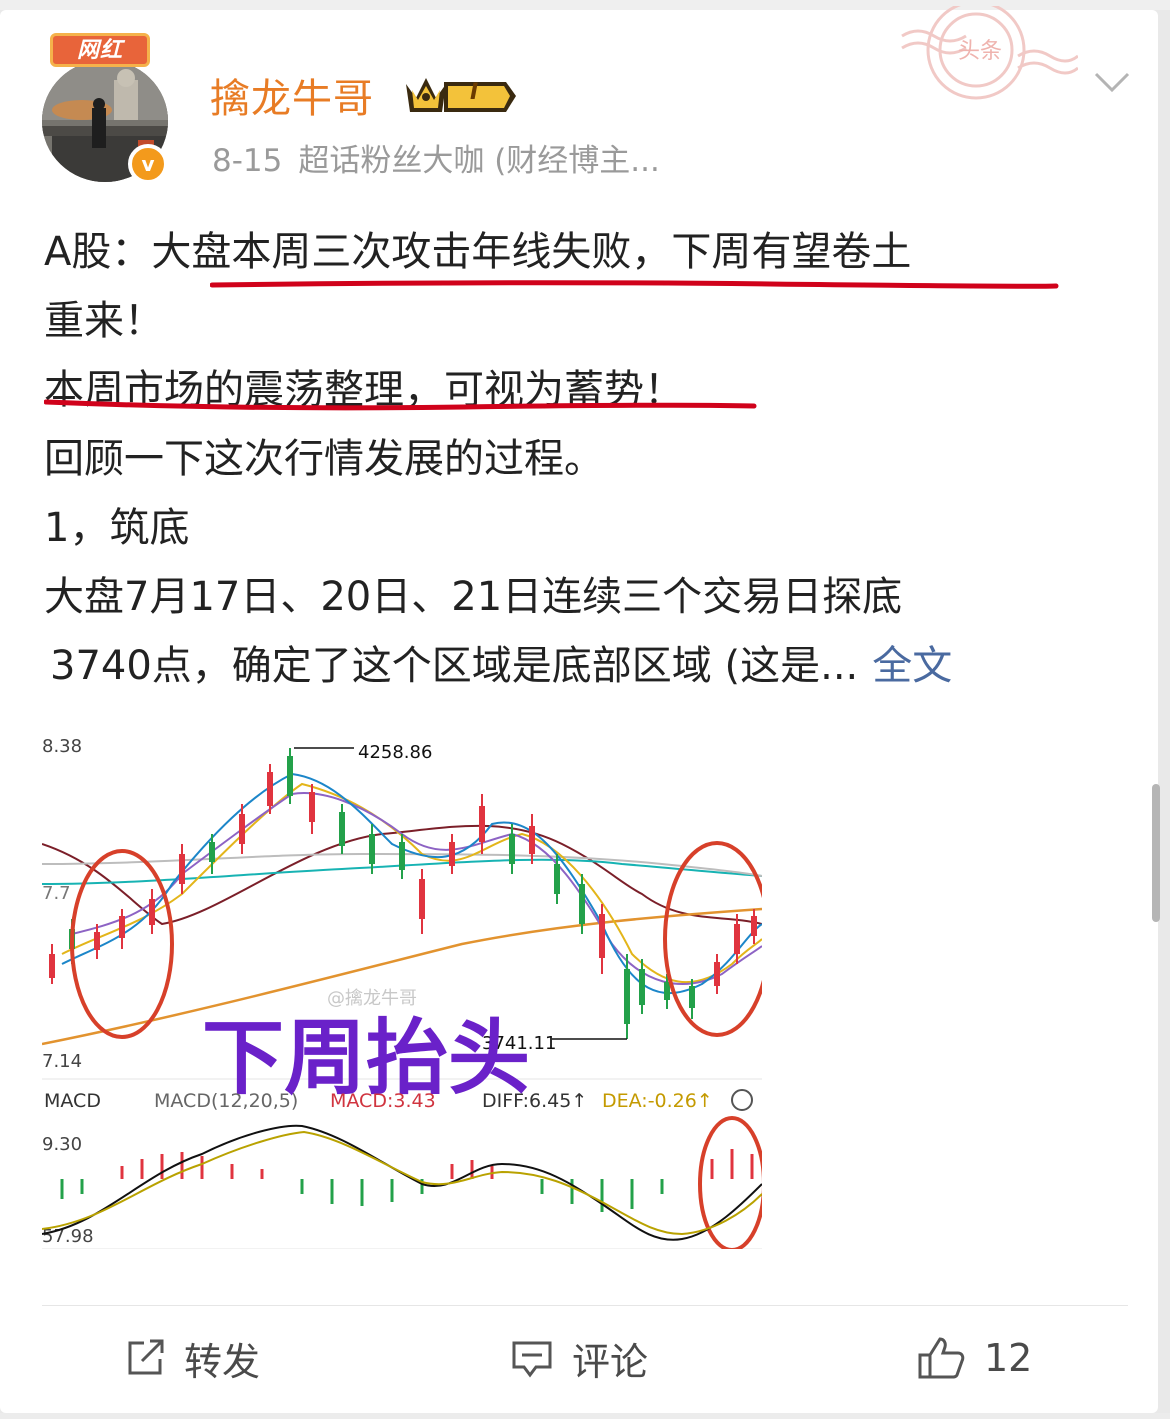  Describe the element at coordinates (474, 92) in the screenshot. I see `level-label: I` at that location.